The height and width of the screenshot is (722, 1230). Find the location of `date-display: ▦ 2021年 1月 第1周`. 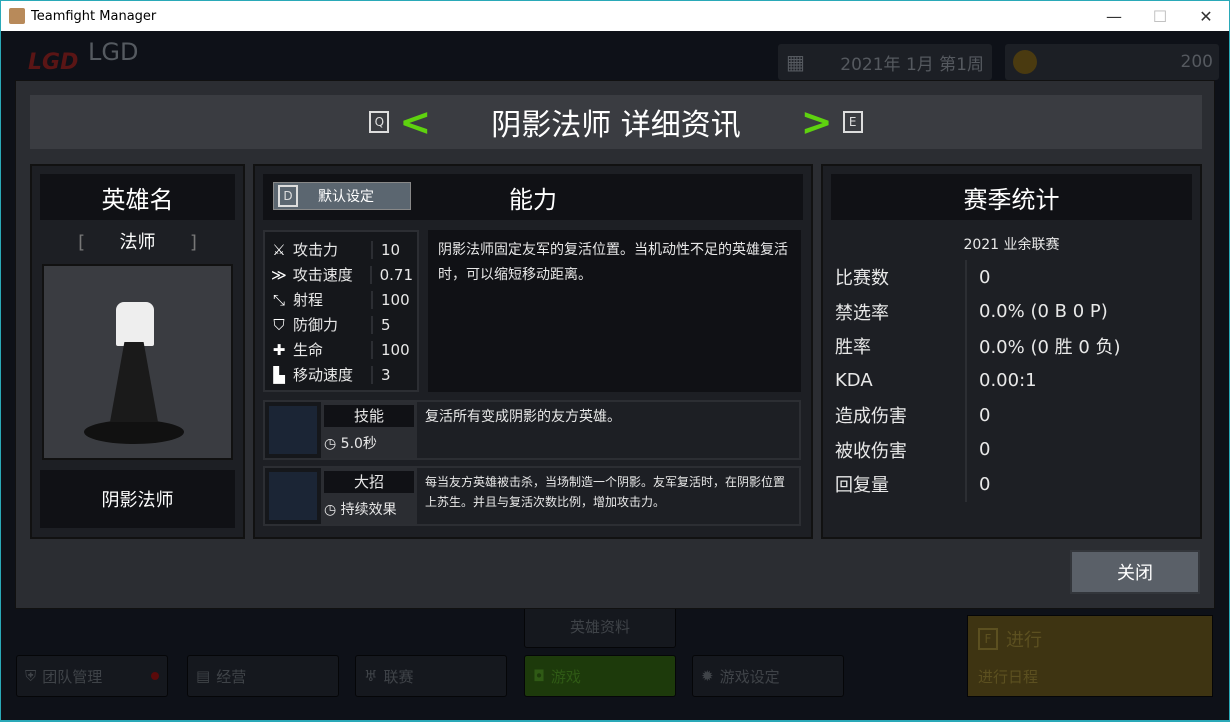

date-display: ▦ 2021年 1月 第1周 is located at coordinates (885, 62).